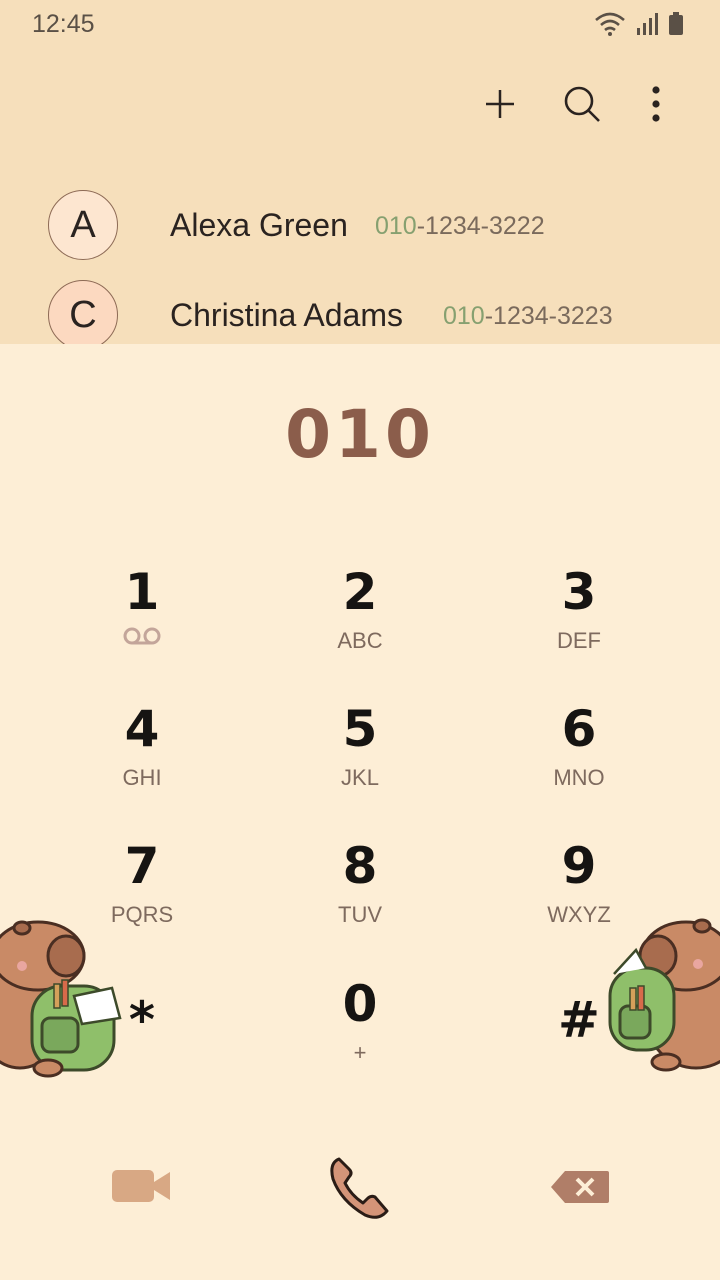  I want to click on key-star: *, so click(142, 1050).